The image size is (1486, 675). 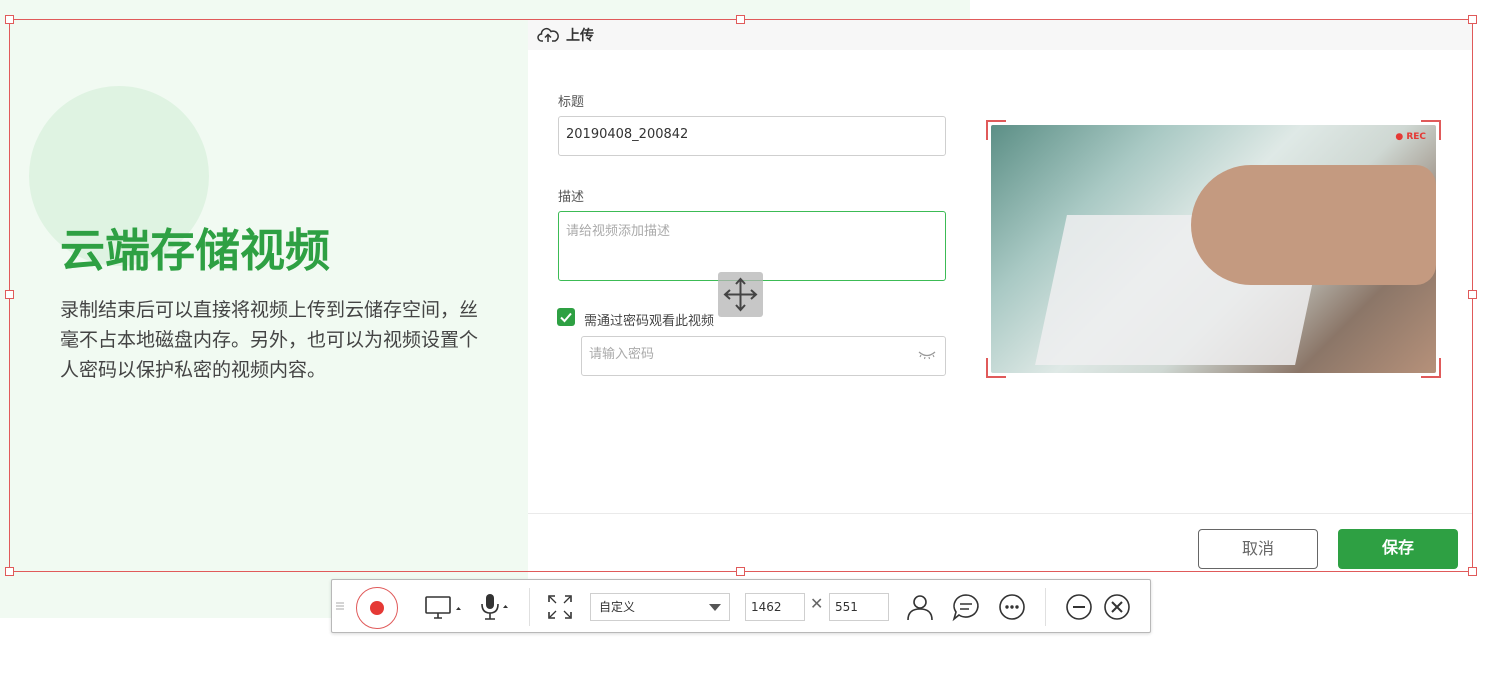 I want to click on record-icon, so click(x=377, y=608).